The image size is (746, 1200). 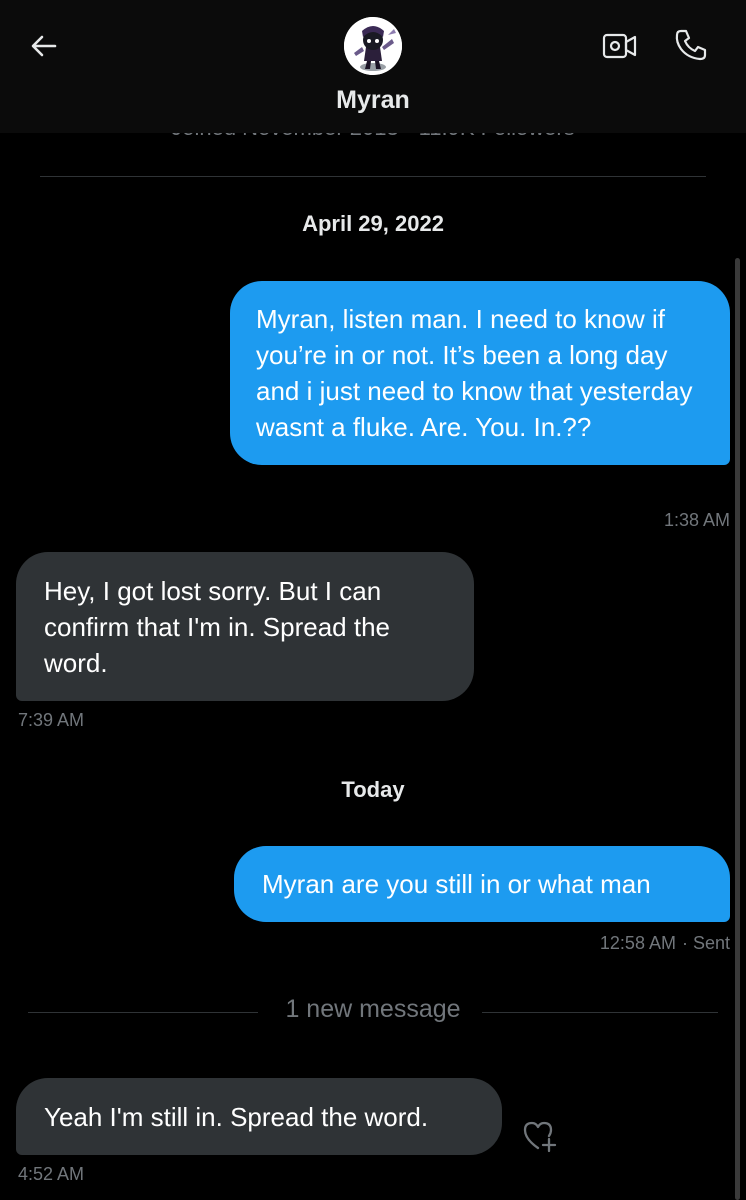 What do you see at coordinates (705, 943) in the screenshot?
I see `message-status: · Sent` at bounding box center [705, 943].